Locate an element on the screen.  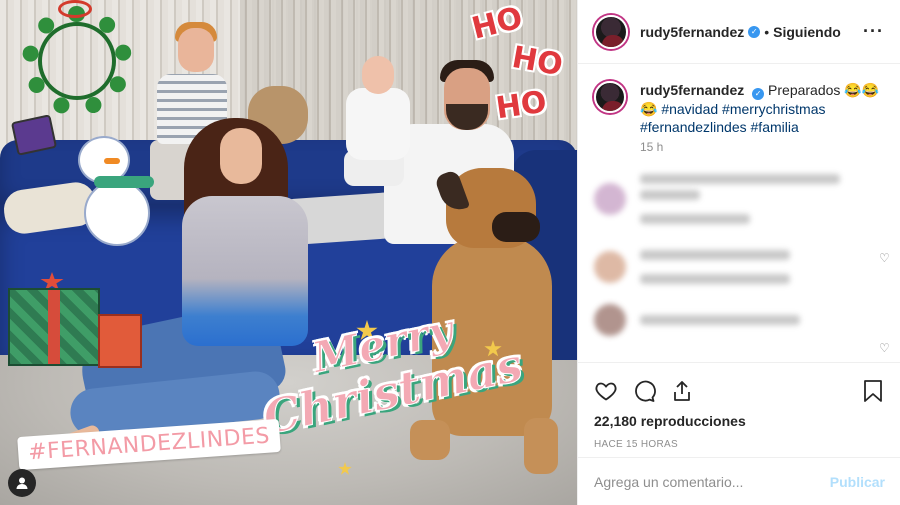
action-icons is located at coordinates (739, 391).